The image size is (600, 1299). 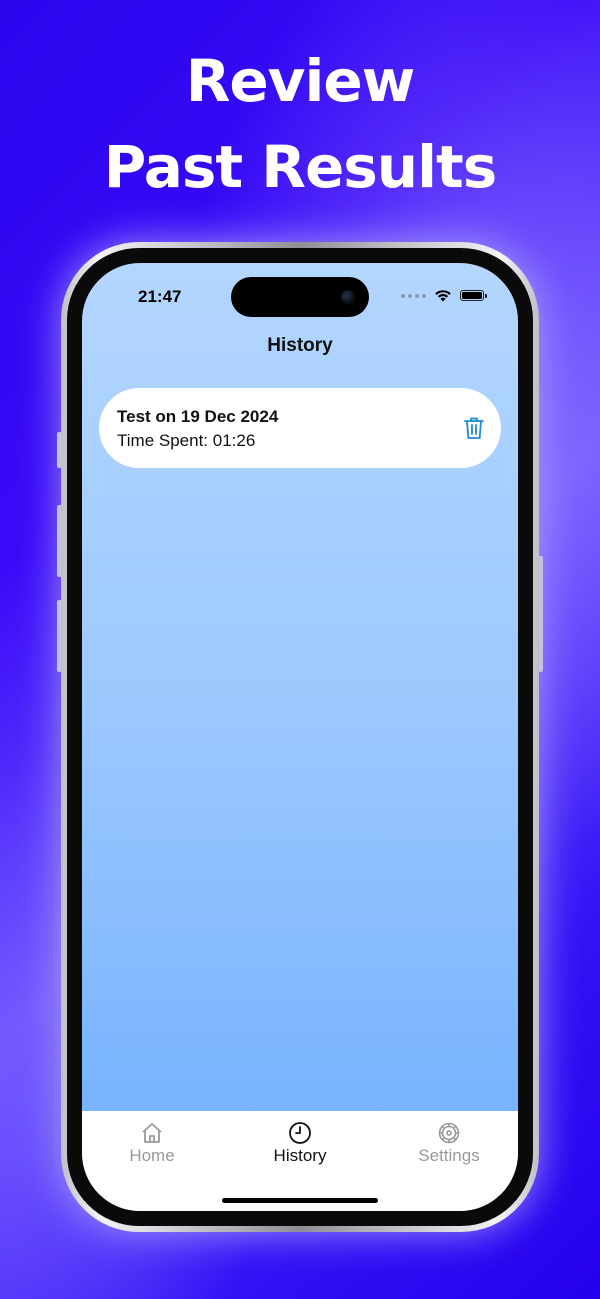 What do you see at coordinates (300, 1133) in the screenshot?
I see `clock-icon` at bounding box center [300, 1133].